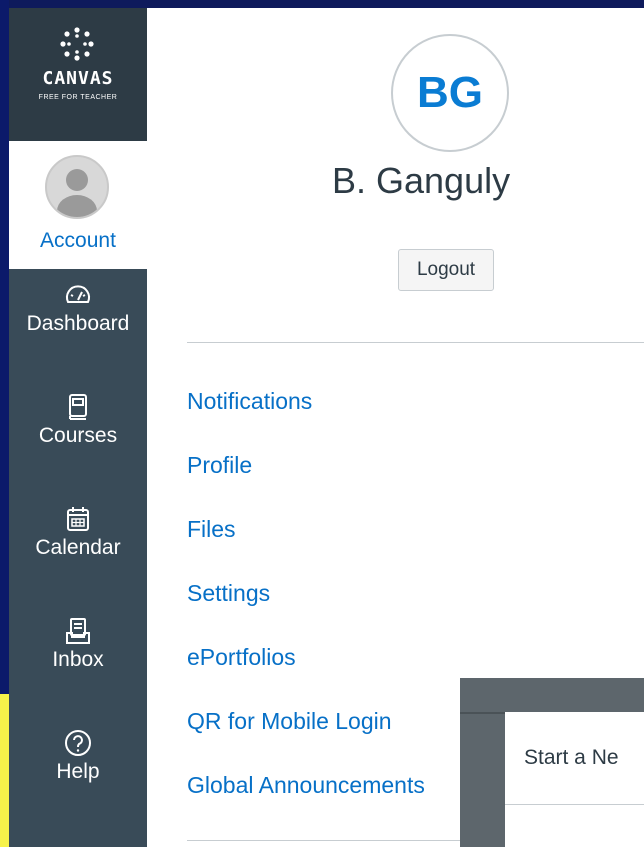 The image size is (644, 847). What do you see at coordinates (78, 547) in the screenshot?
I see `nav-item-label: Calendar` at bounding box center [78, 547].